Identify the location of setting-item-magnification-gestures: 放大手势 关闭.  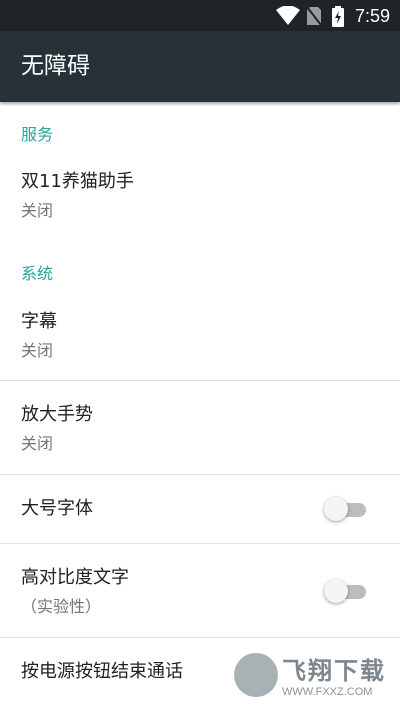
(200, 427).